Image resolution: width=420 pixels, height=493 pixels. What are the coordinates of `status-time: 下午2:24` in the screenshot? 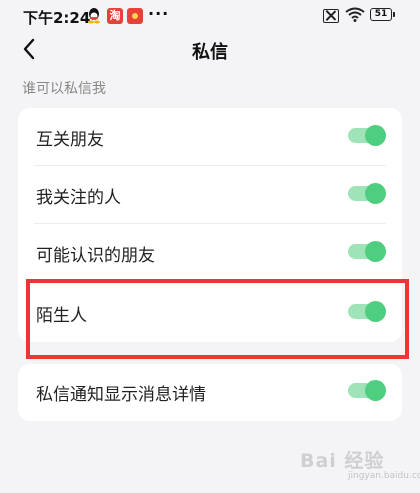 It's located at (57, 18).